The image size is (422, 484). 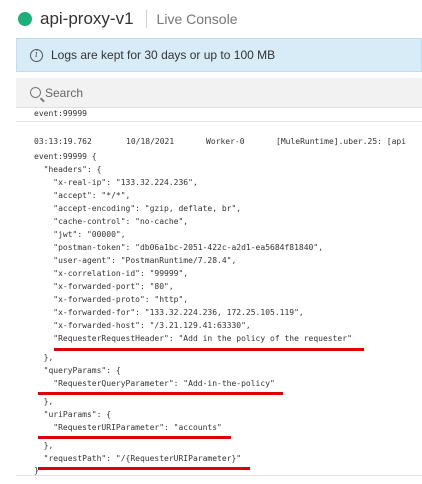 I want to click on log-line: "x-real-ip": "133.32.224.236",, so click(x=116, y=182).